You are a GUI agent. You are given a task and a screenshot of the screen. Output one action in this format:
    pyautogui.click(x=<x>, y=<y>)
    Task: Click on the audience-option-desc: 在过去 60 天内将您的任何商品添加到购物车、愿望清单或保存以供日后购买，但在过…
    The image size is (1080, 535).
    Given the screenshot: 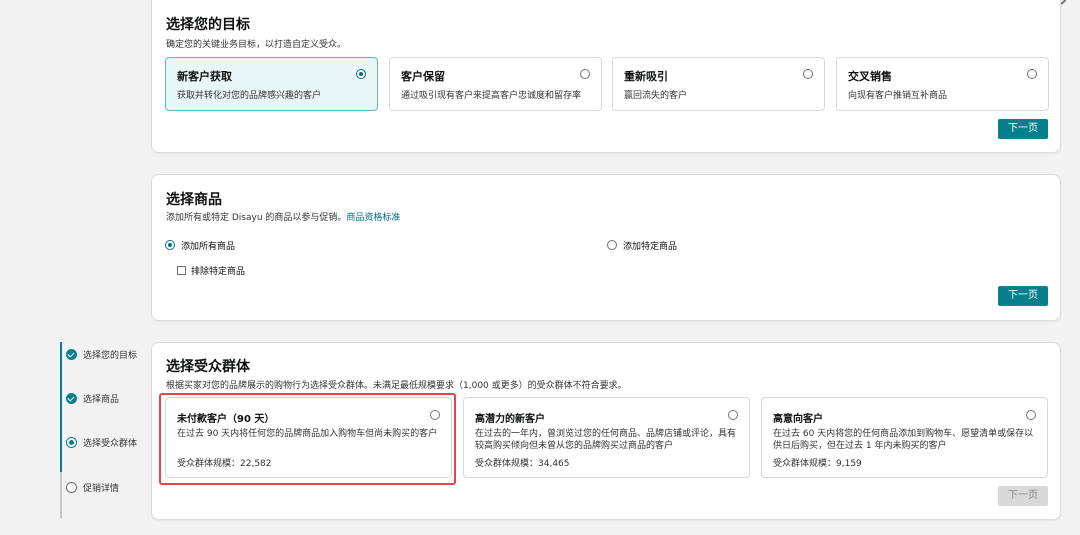 What is the action you would take?
    pyautogui.click(x=903, y=440)
    